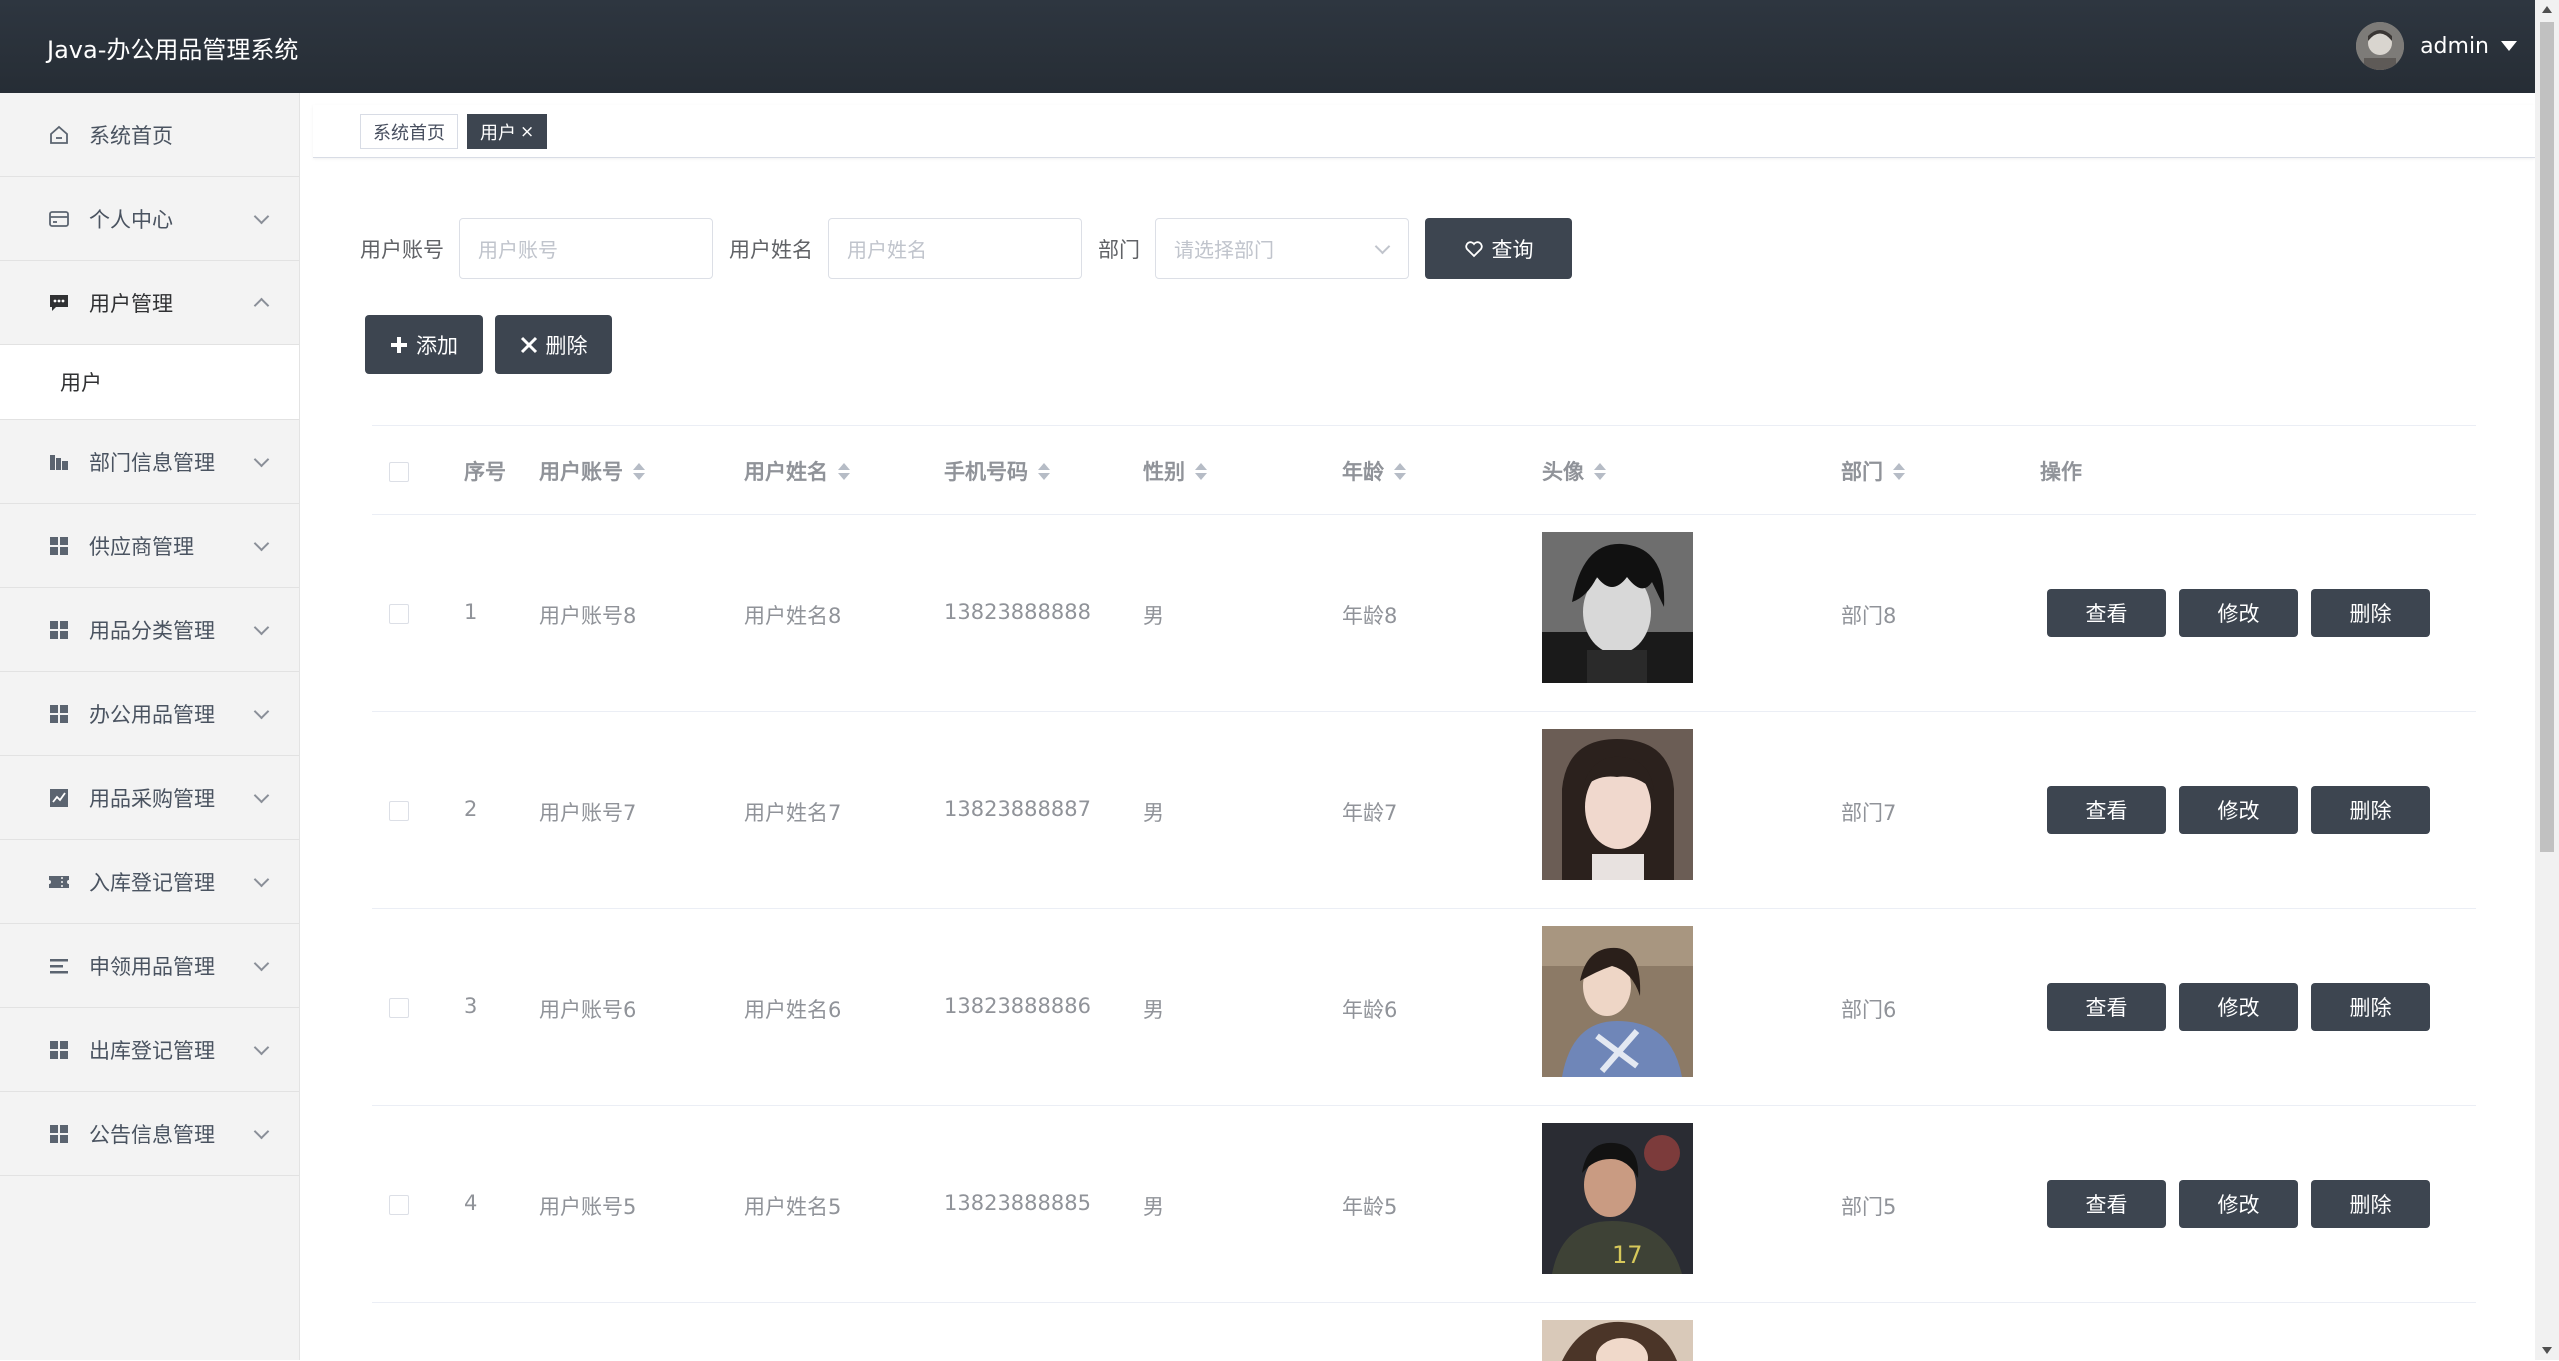 The height and width of the screenshot is (1361, 2559). Describe the element at coordinates (2509, 46) in the screenshot. I see `caret-down-icon` at that location.